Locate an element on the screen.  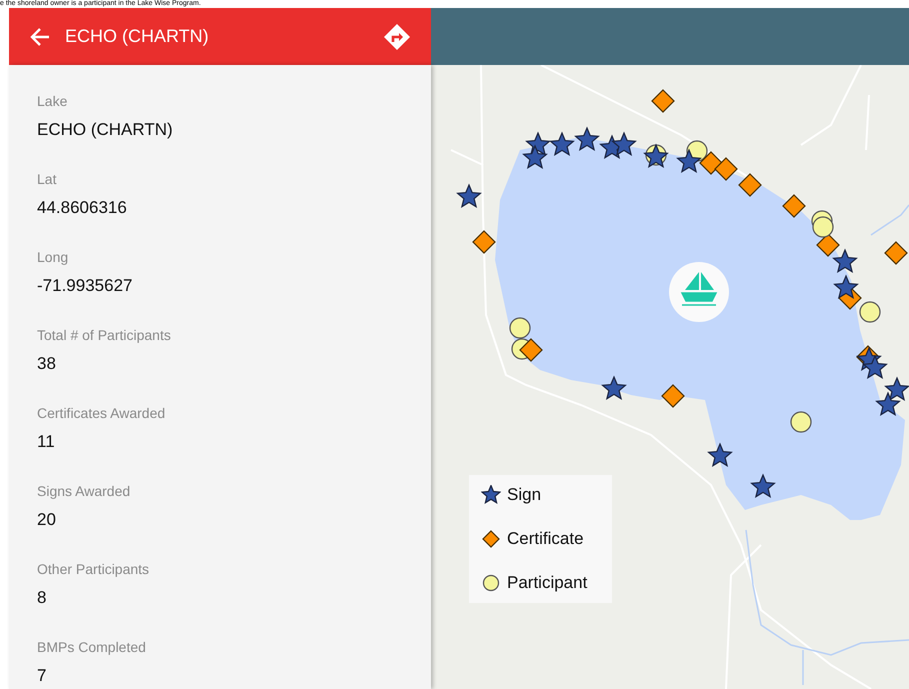
field-value: 38 is located at coordinates (47, 364).